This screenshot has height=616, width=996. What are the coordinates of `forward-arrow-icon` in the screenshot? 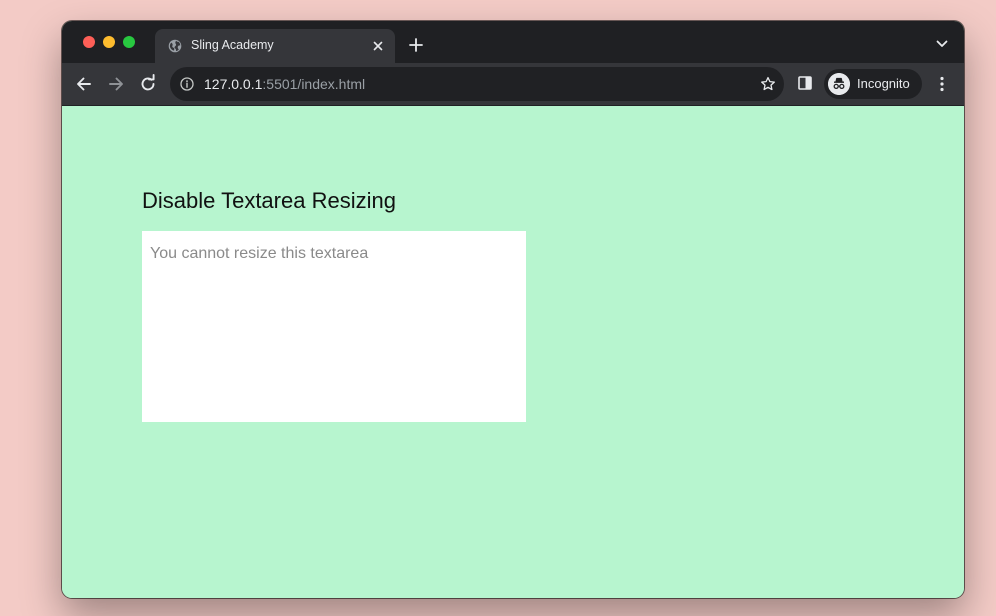 It's located at (116, 84).